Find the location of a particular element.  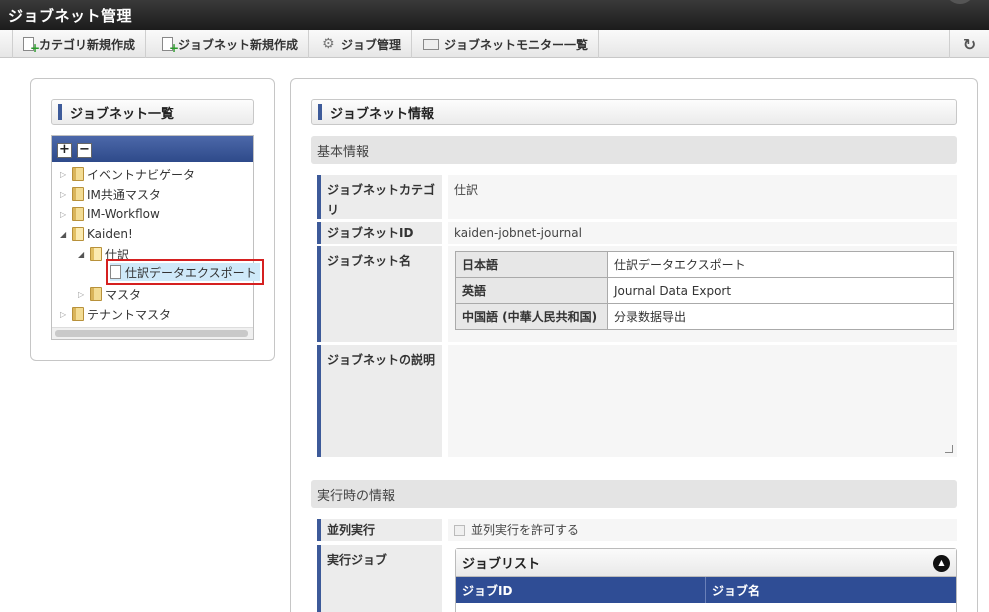

runtime-info-header: 実行時の情報 is located at coordinates (634, 494).